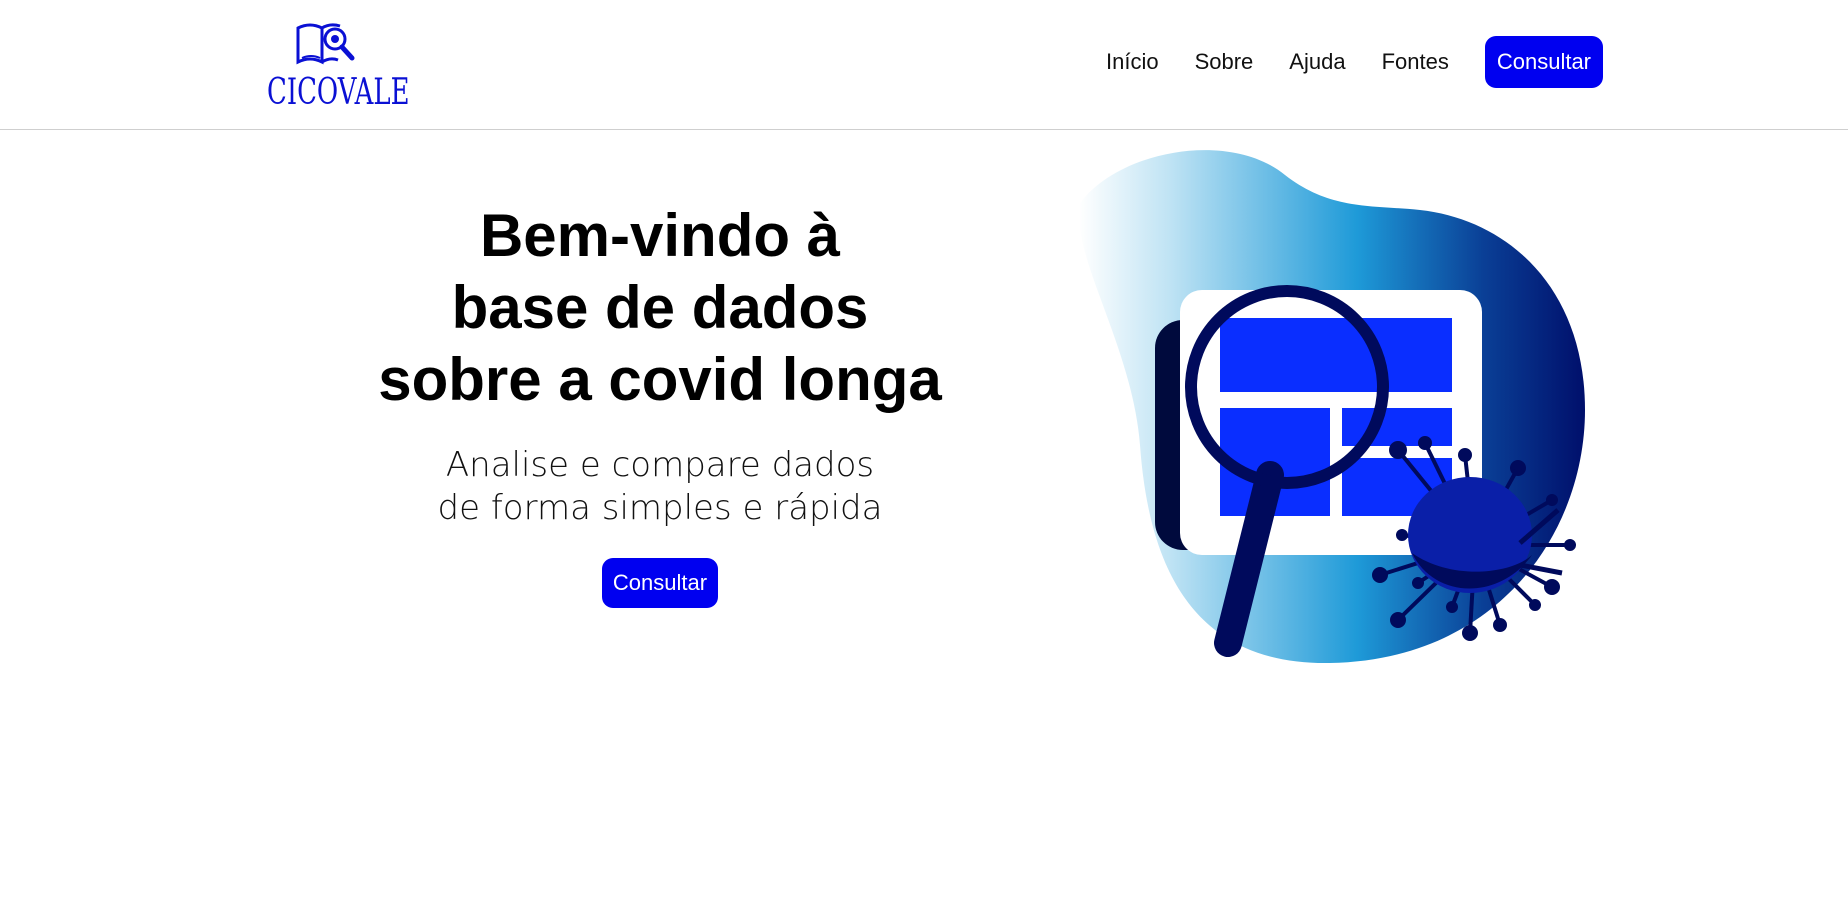 This screenshot has height=903, width=1848. What do you see at coordinates (660, 235) in the screenshot?
I see `hero-title-line-1: Bem-vindo à` at bounding box center [660, 235].